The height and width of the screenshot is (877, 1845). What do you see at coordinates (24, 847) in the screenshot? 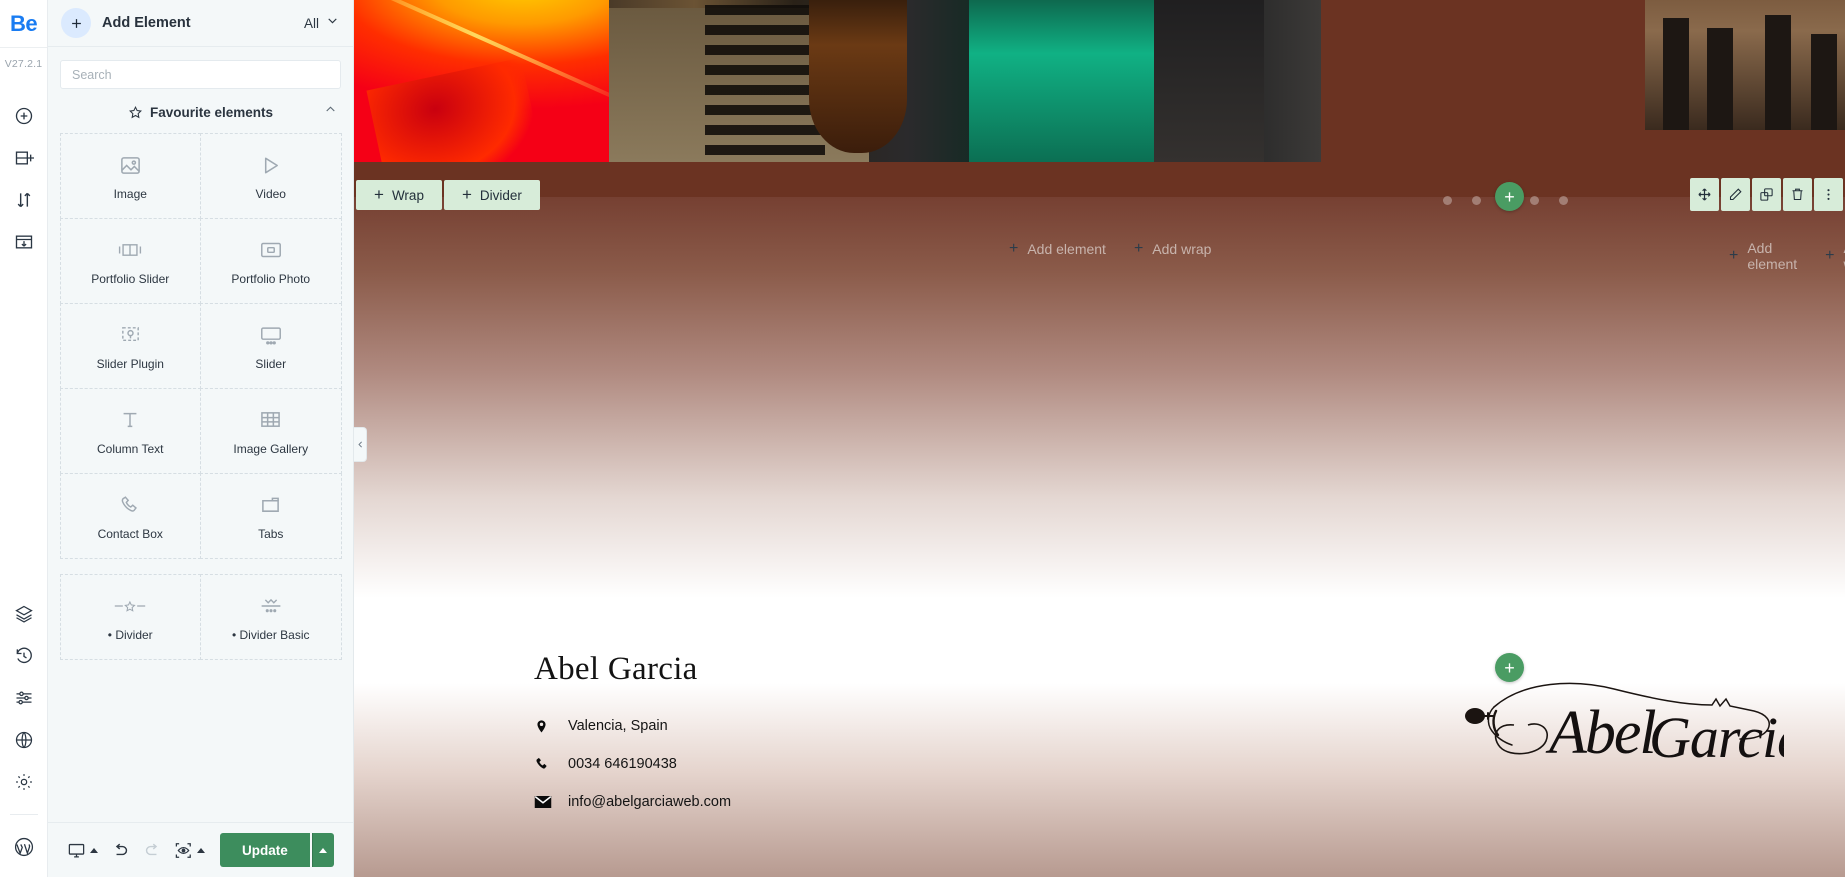
I see `wordpress-icon` at bounding box center [24, 847].